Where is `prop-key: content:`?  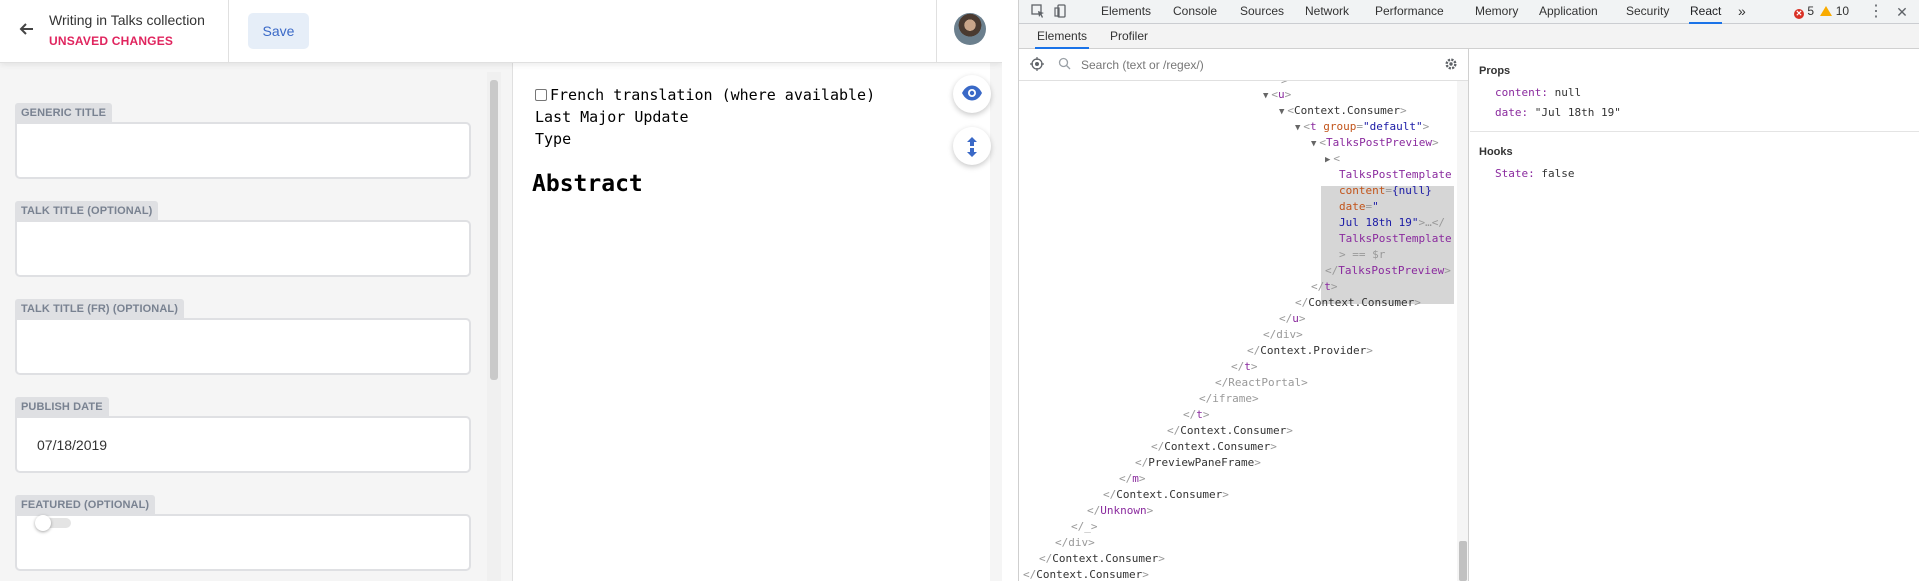
prop-key: content: is located at coordinates (1521, 92).